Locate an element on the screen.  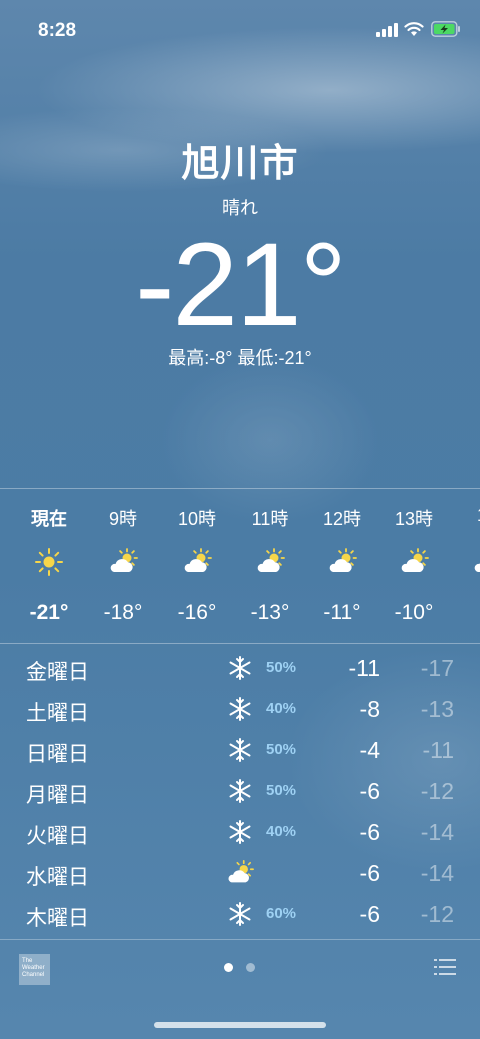
page-indicator is located at coordinates (241, 968).